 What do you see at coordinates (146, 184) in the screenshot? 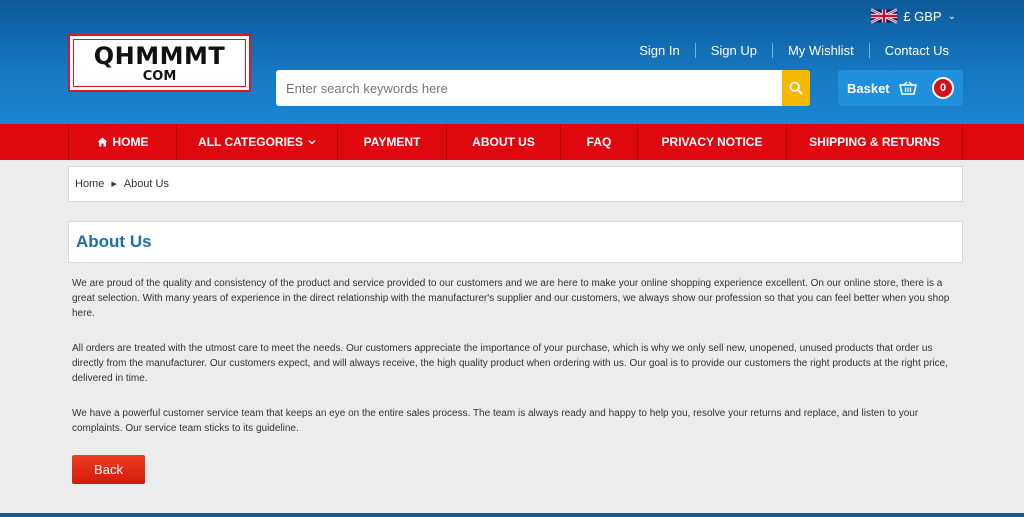
I see `breadcrumb-current: About Us` at bounding box center [146, 184].